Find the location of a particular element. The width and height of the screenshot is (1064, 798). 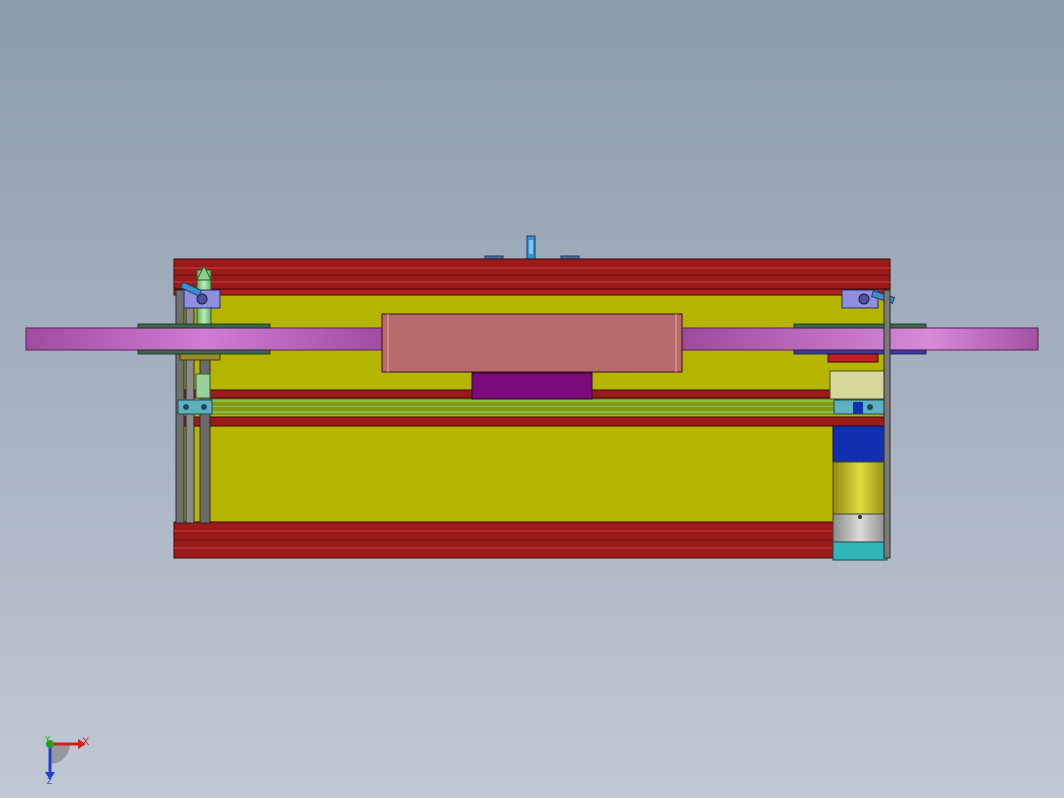

top-frame is located at coordinates (532, 277).